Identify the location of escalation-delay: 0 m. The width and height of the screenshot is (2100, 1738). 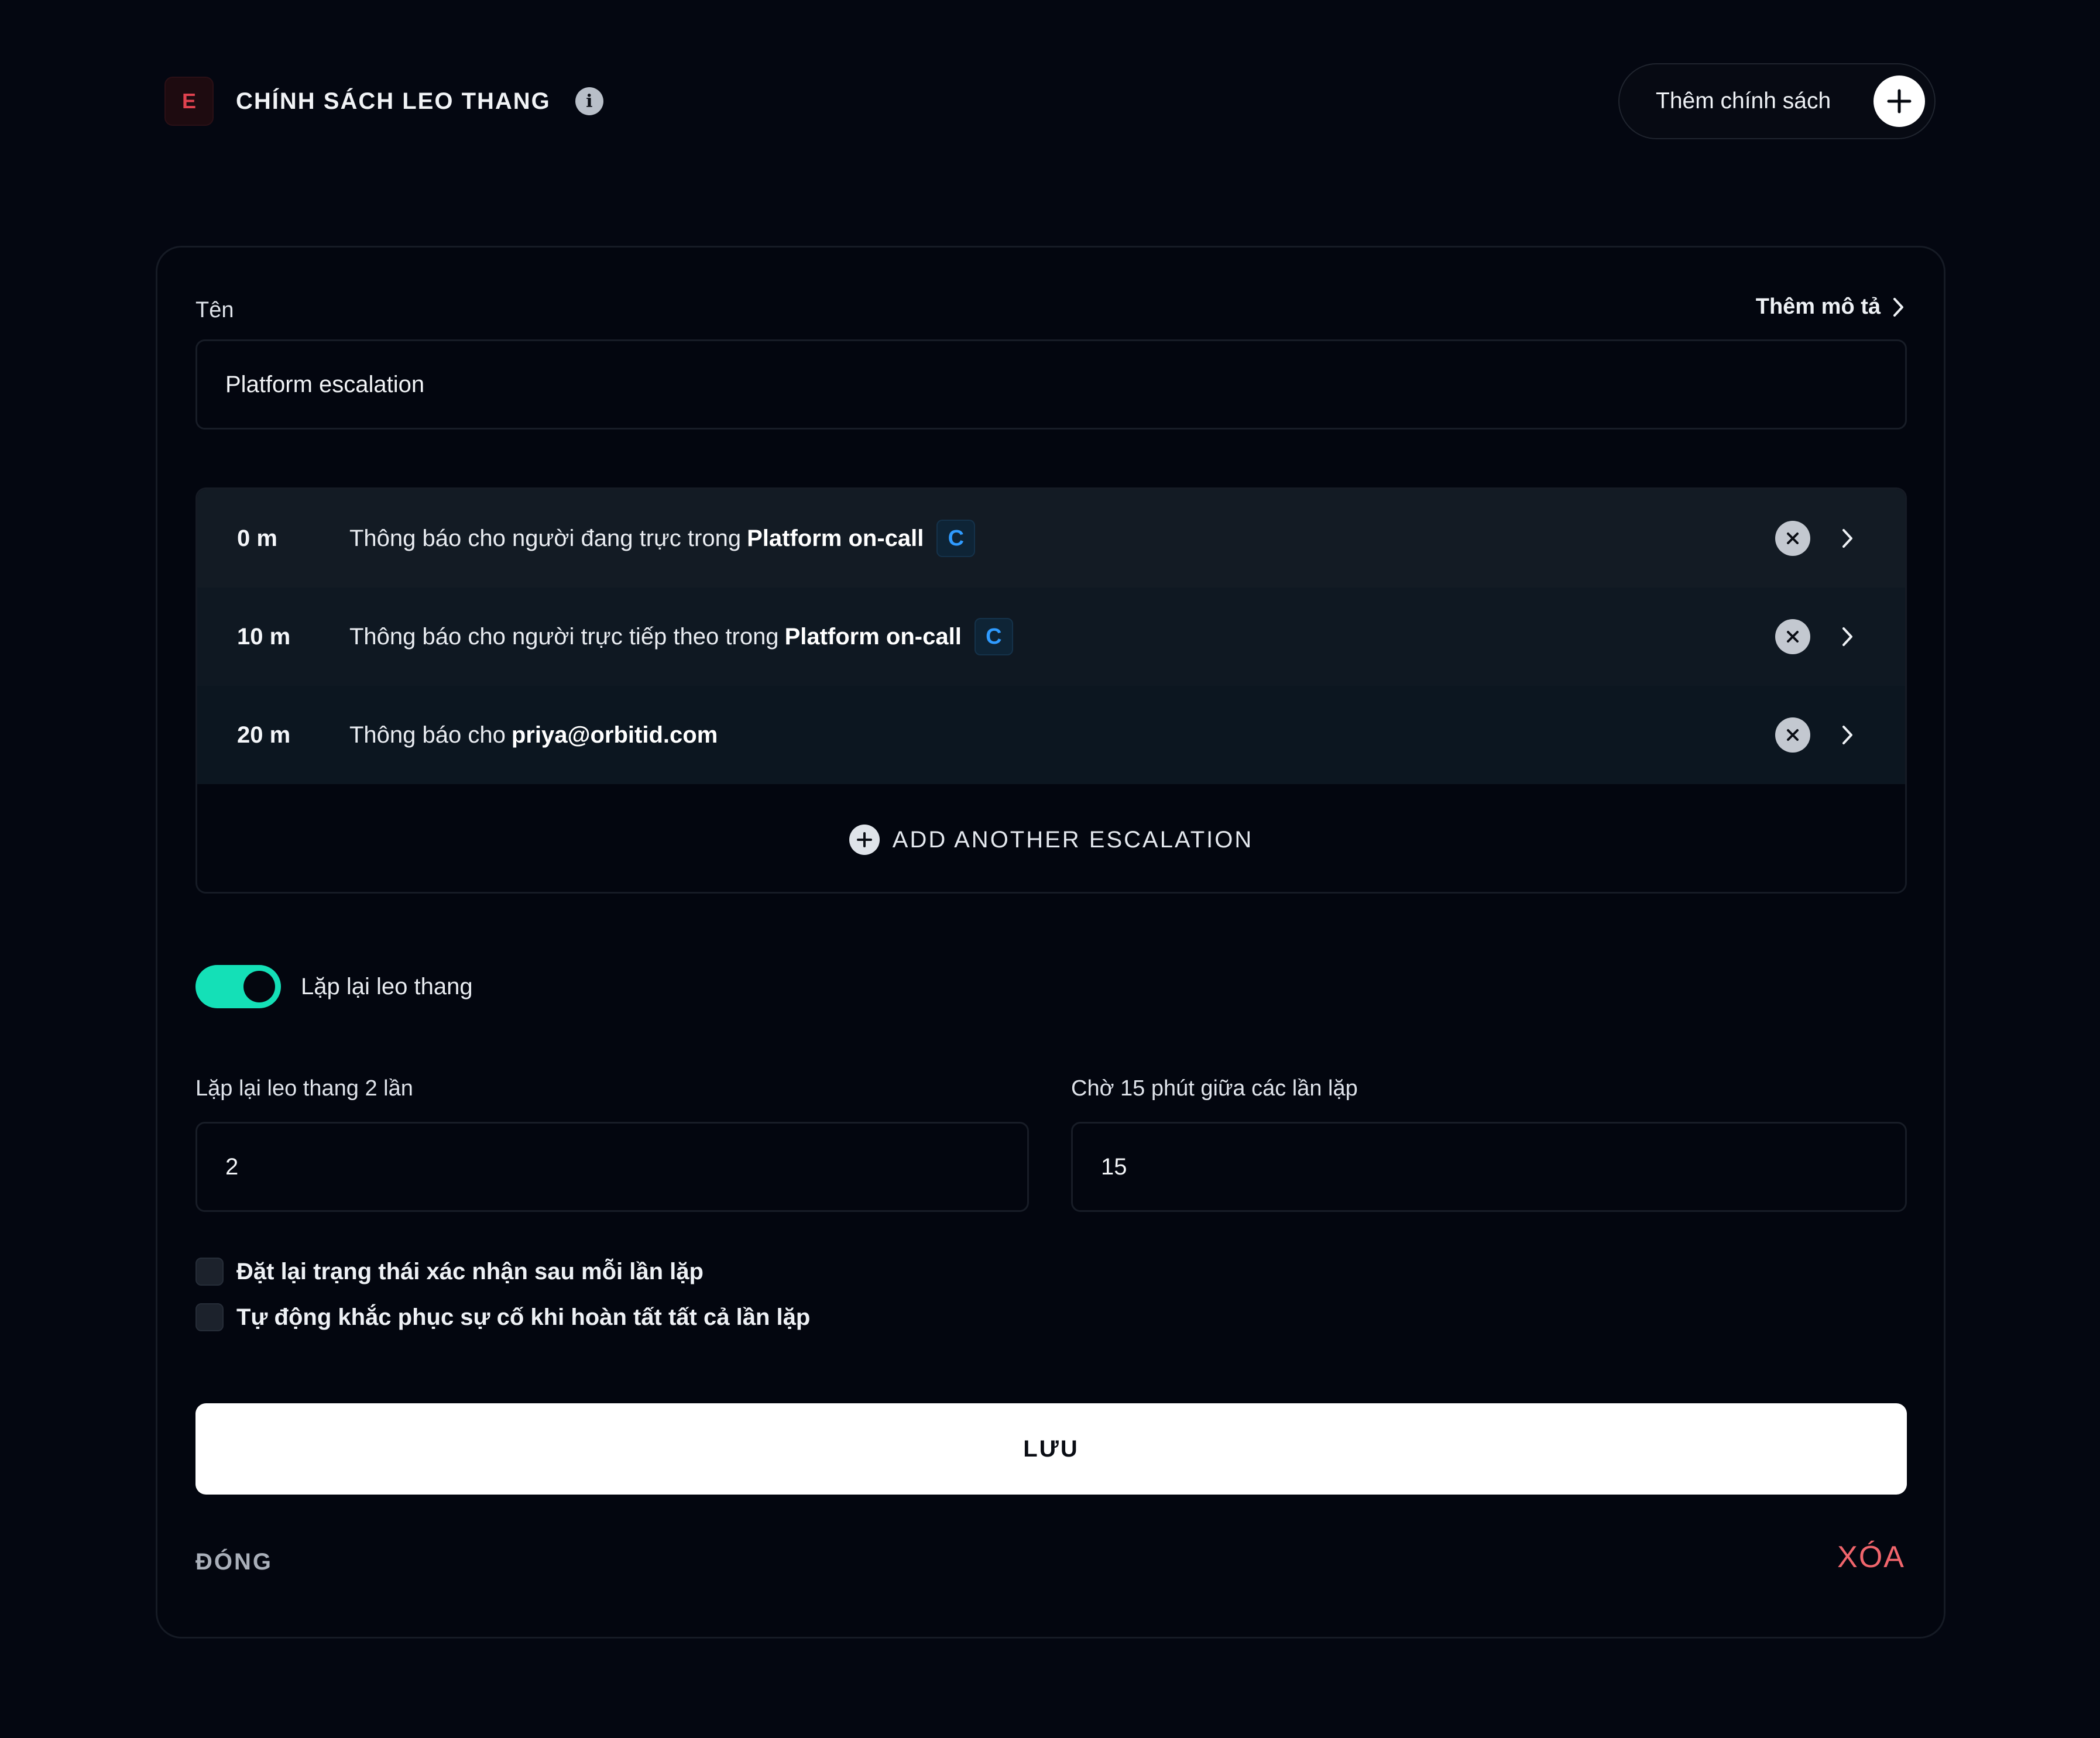
(257, 538).